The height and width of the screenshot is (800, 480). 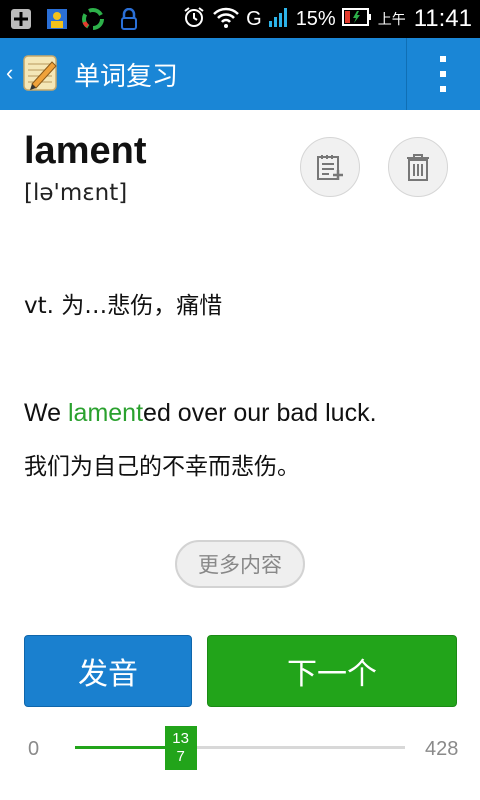 I want to click on battery-percent: 15%, so click(x=315, y=18).